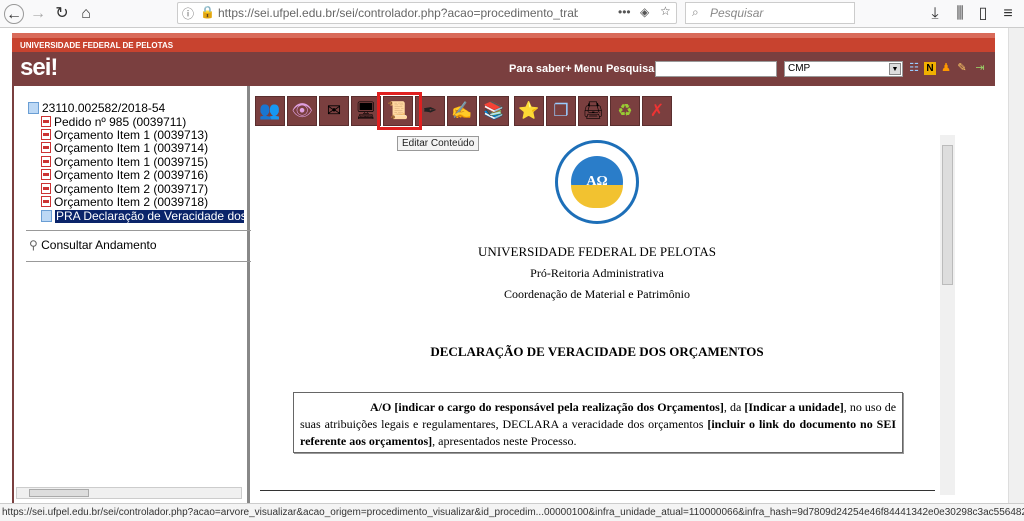  Describe the element at coordinates (38, 14) in the screenshot. I see `forward-icon: →` at that location.